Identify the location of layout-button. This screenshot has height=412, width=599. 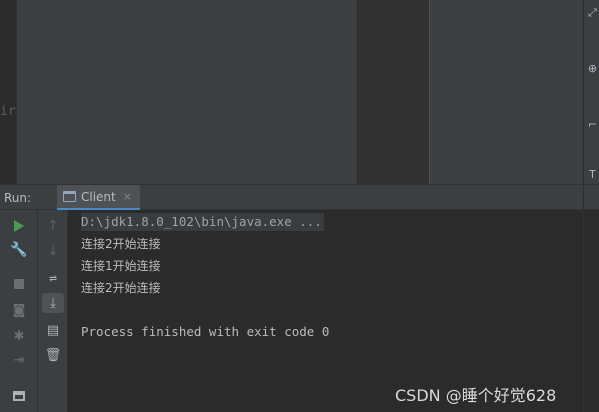
(19, 396).